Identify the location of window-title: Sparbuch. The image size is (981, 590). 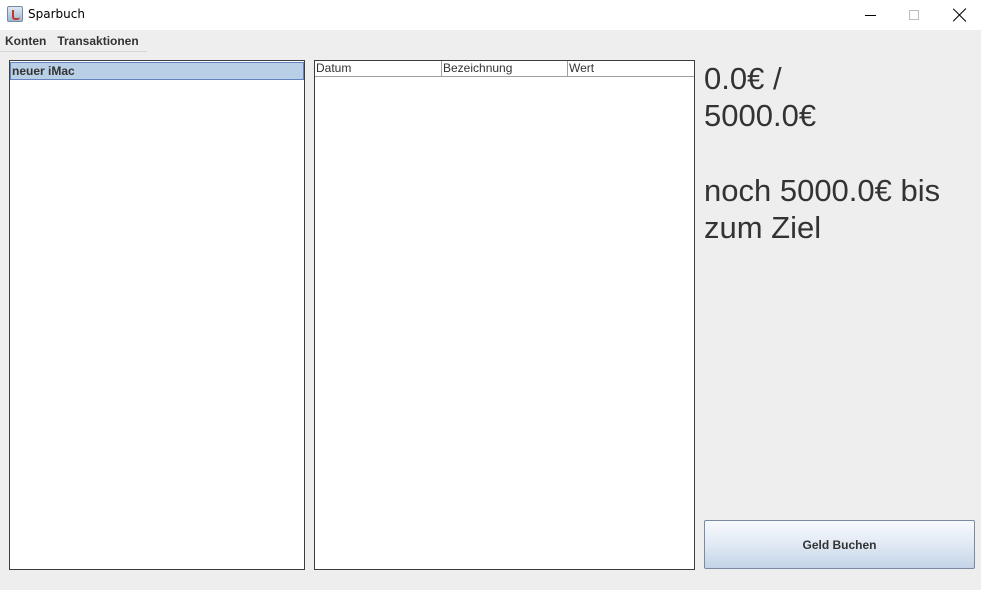
(56, 14).